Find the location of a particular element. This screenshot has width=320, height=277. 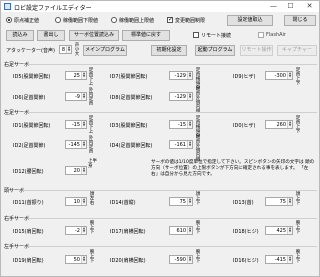

capture-button: キャプチャー is located at coordinates (297, 50).